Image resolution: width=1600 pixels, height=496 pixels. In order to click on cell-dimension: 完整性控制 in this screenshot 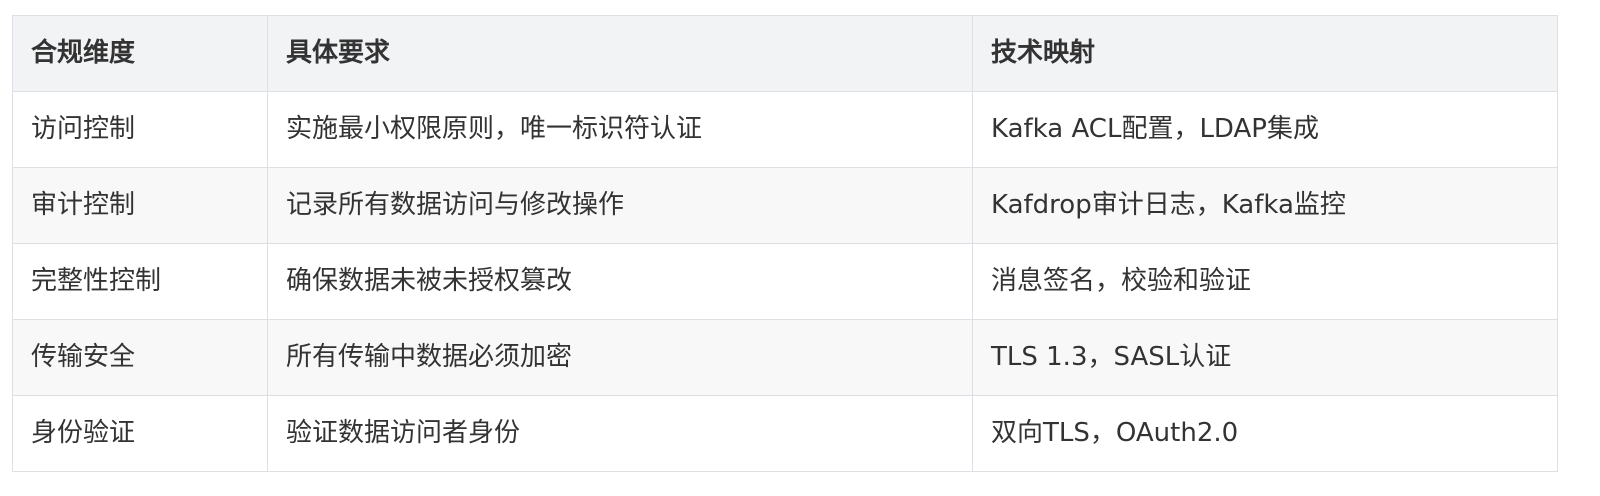, I will do `click(140, 281)`.